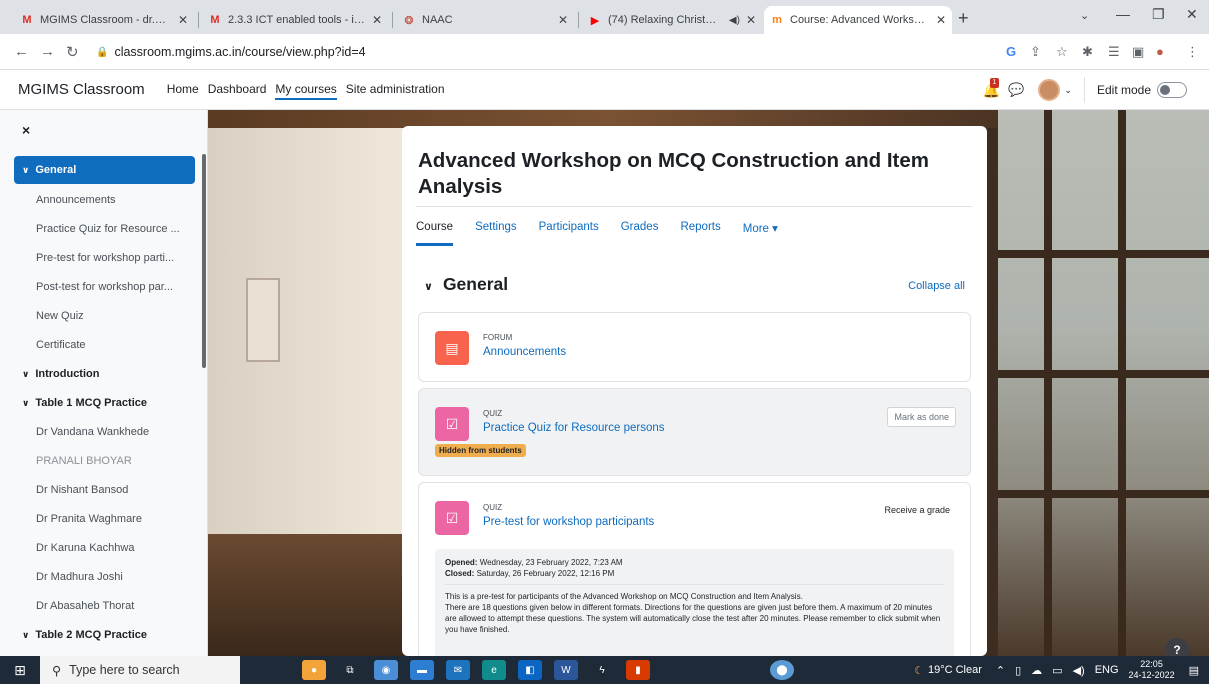  What do you see at coordinates (466, 284) in the screenshot?
I see `section-header-general: ∨ General` at bounding box center [466, 284].